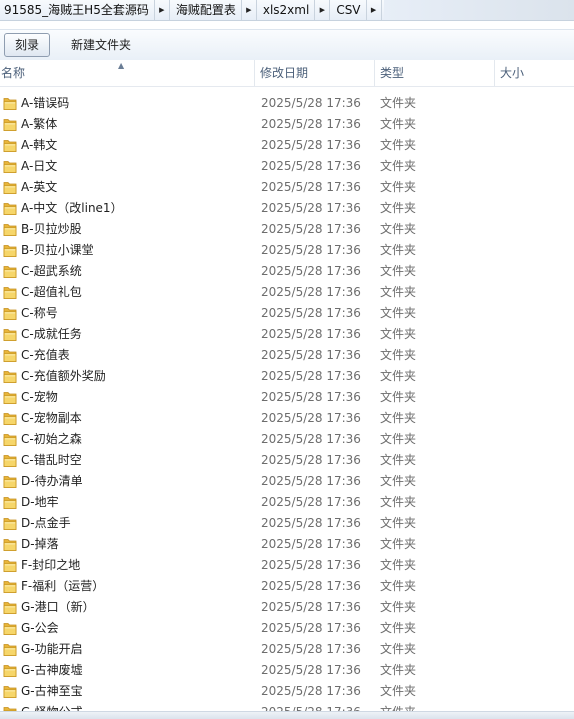 This screenshot has height=719, width=574. What do you see at coordinates (287, 649) in the screenshot?
I see `folder-row: G-功能开启 2025/5/28 17:36 文件夹` at bounding box center [287, 649].